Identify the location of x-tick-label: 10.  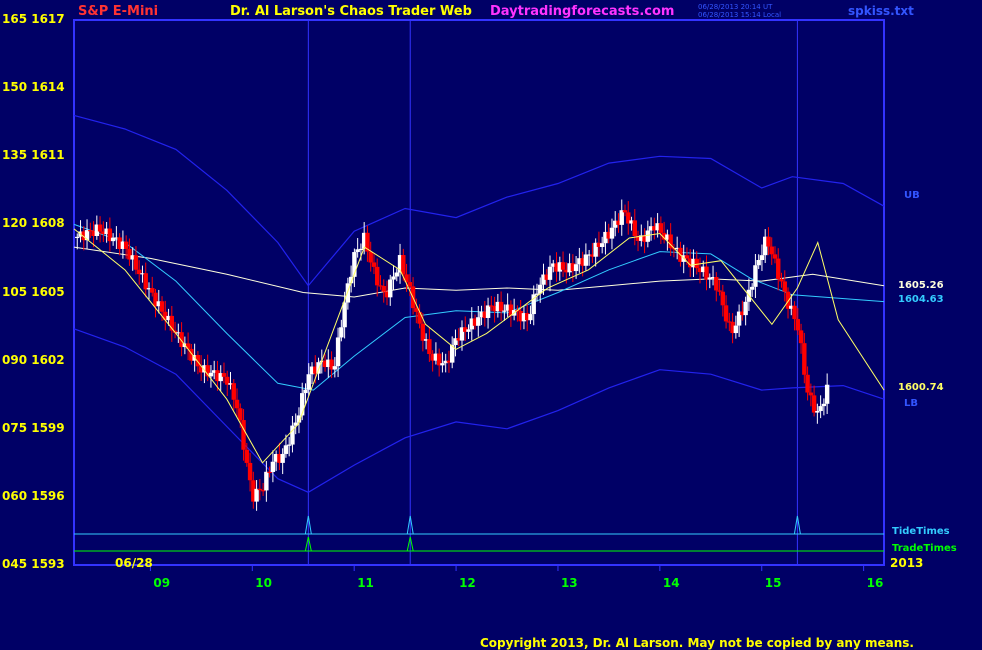
(263, 583).